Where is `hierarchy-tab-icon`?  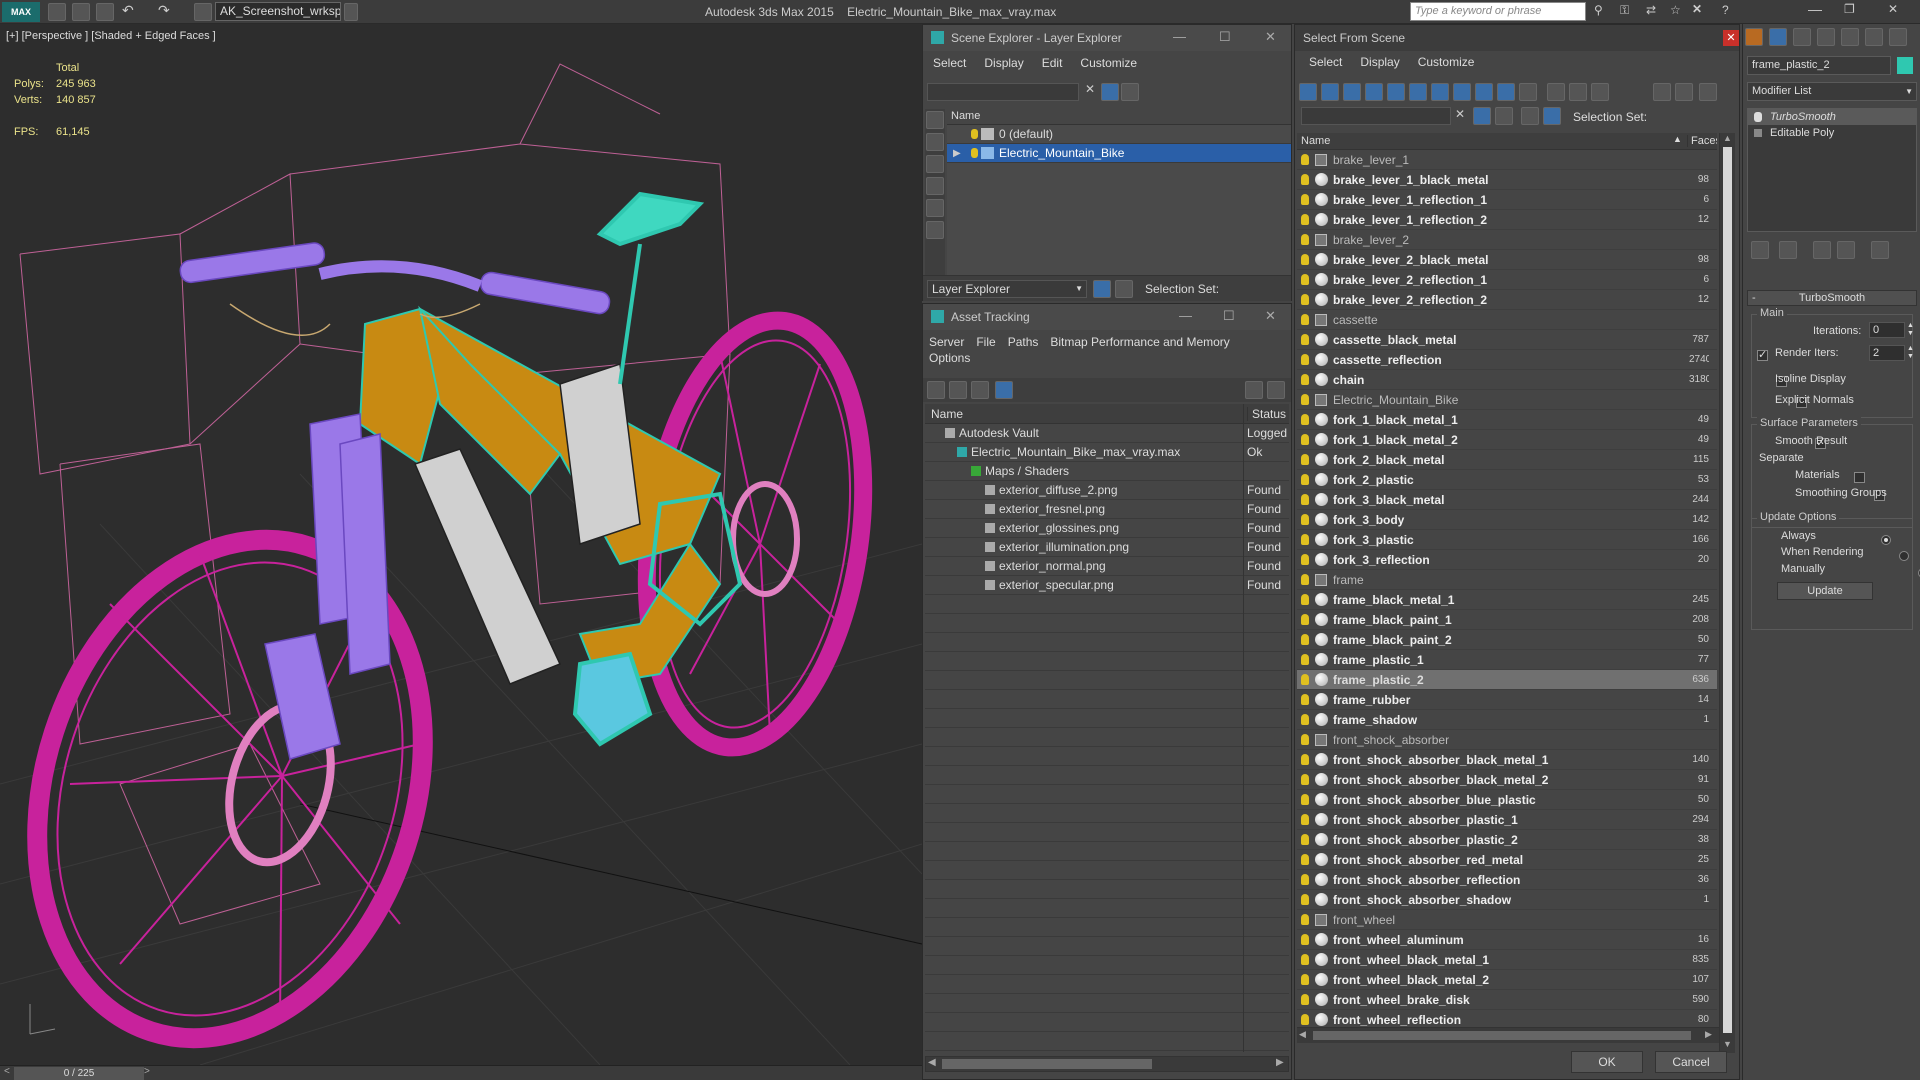
hierarchy-tab-icon is located at coordinates (1802, 37).